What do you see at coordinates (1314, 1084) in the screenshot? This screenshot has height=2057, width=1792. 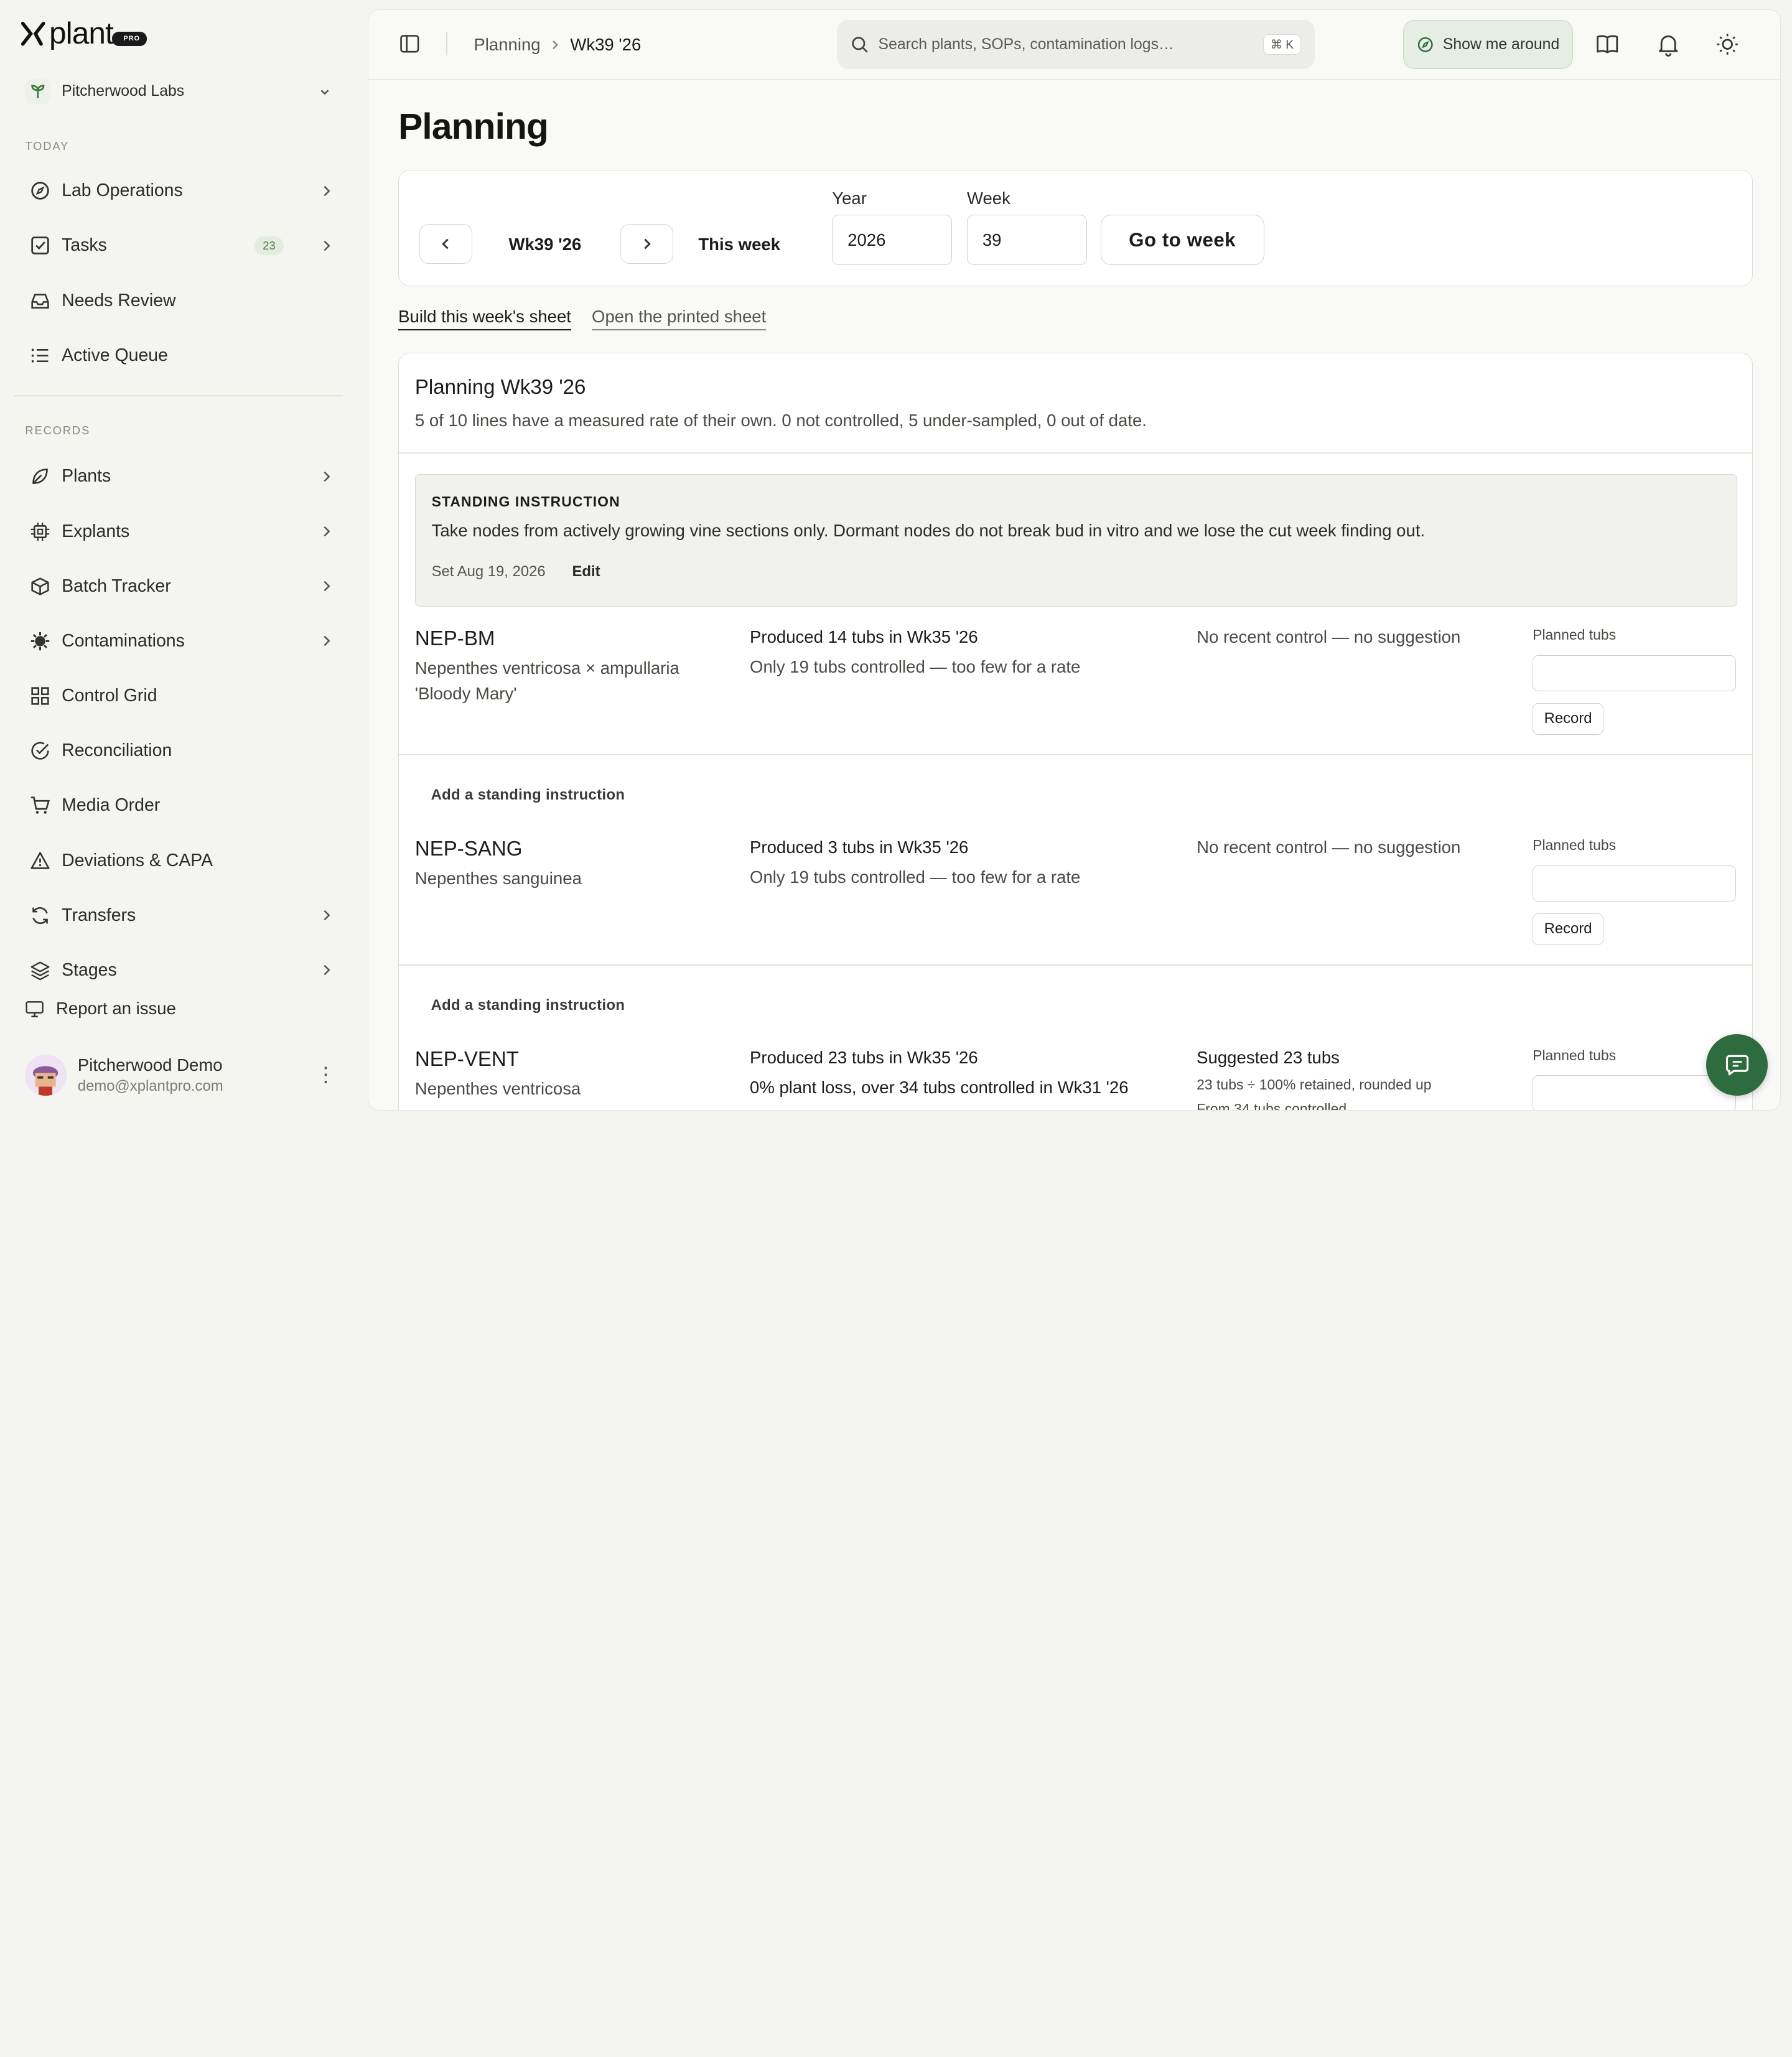 I see `row-suggestion-detail: 23 tubs ÷ 100% retained, rounded up` at bounding box center [1314, 1084].